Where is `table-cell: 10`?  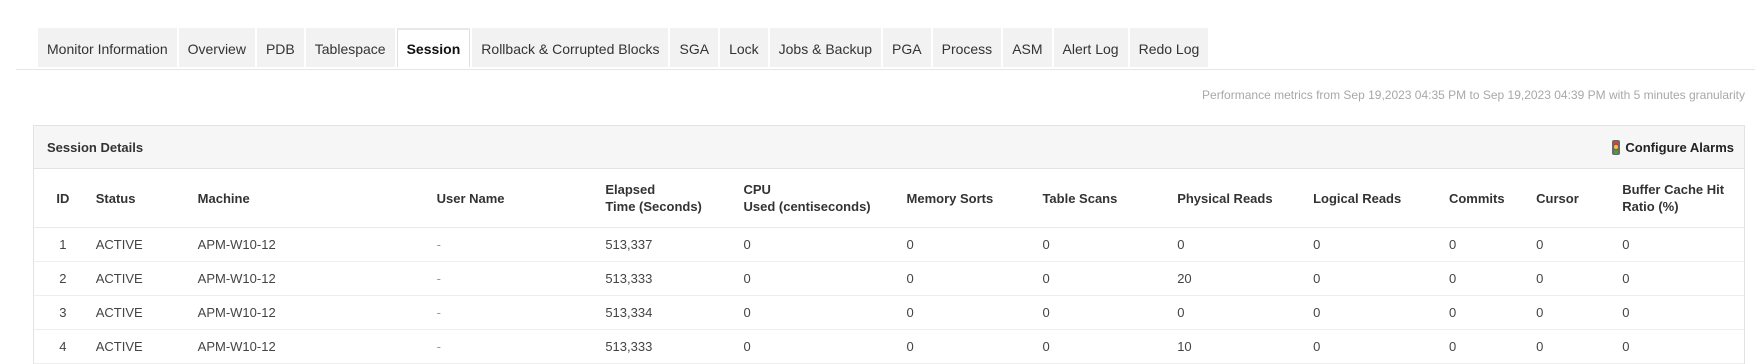 table-cell: 10 is located at coordinates (1241, 346).